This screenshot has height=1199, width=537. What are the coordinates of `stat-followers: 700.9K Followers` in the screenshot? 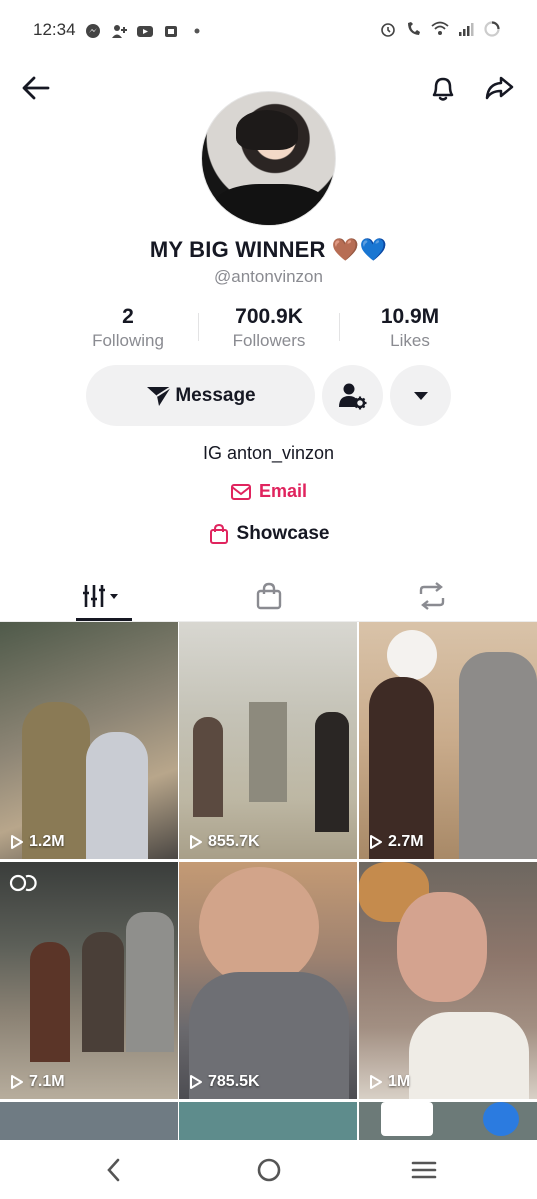 It's located at (269, 328).